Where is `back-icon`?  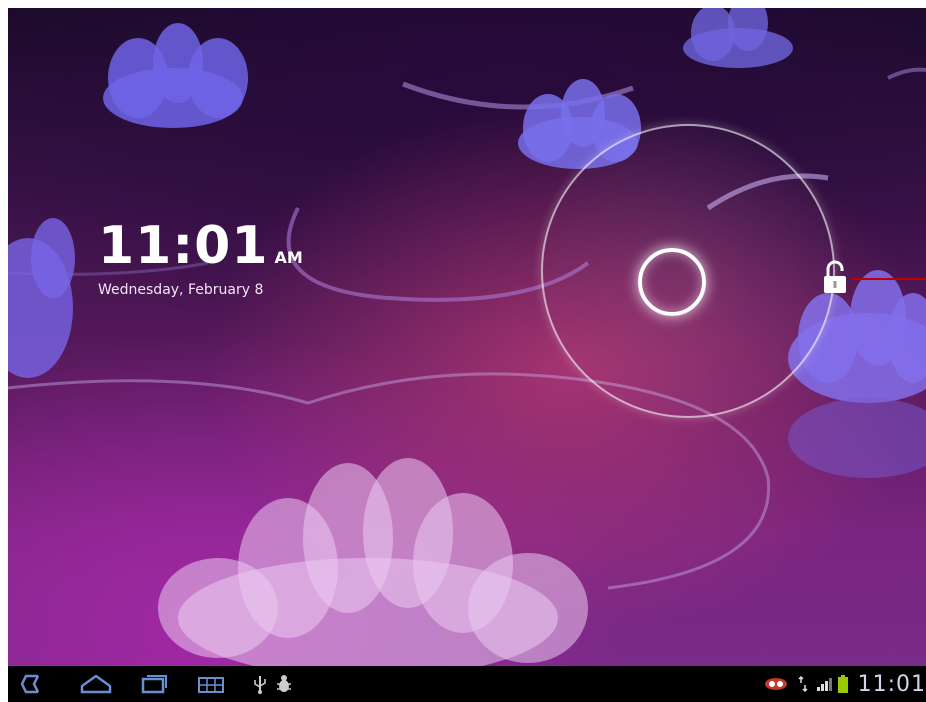
back-icon is located at coordinates (30, 684).